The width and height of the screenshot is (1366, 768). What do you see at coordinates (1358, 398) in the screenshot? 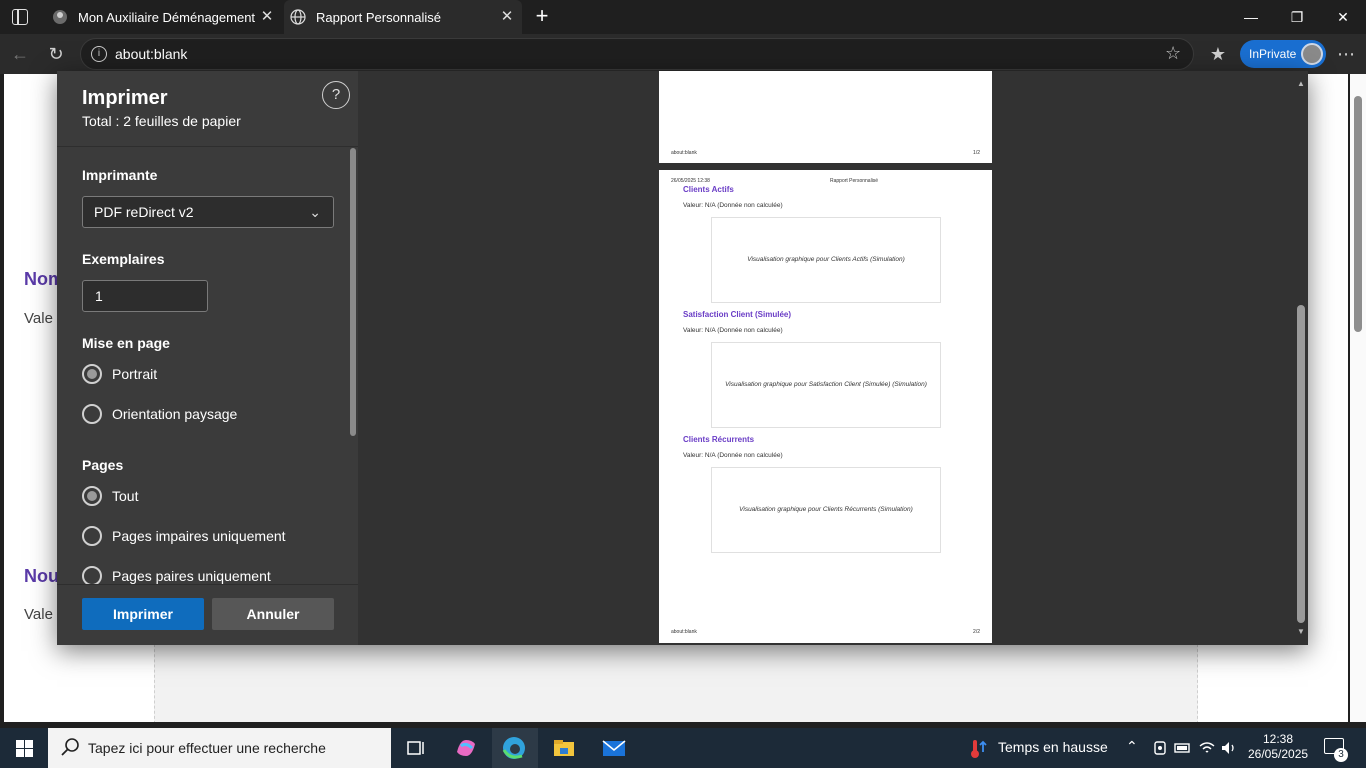
I see `page-scrollbar` at bounding box center [1358, 398].